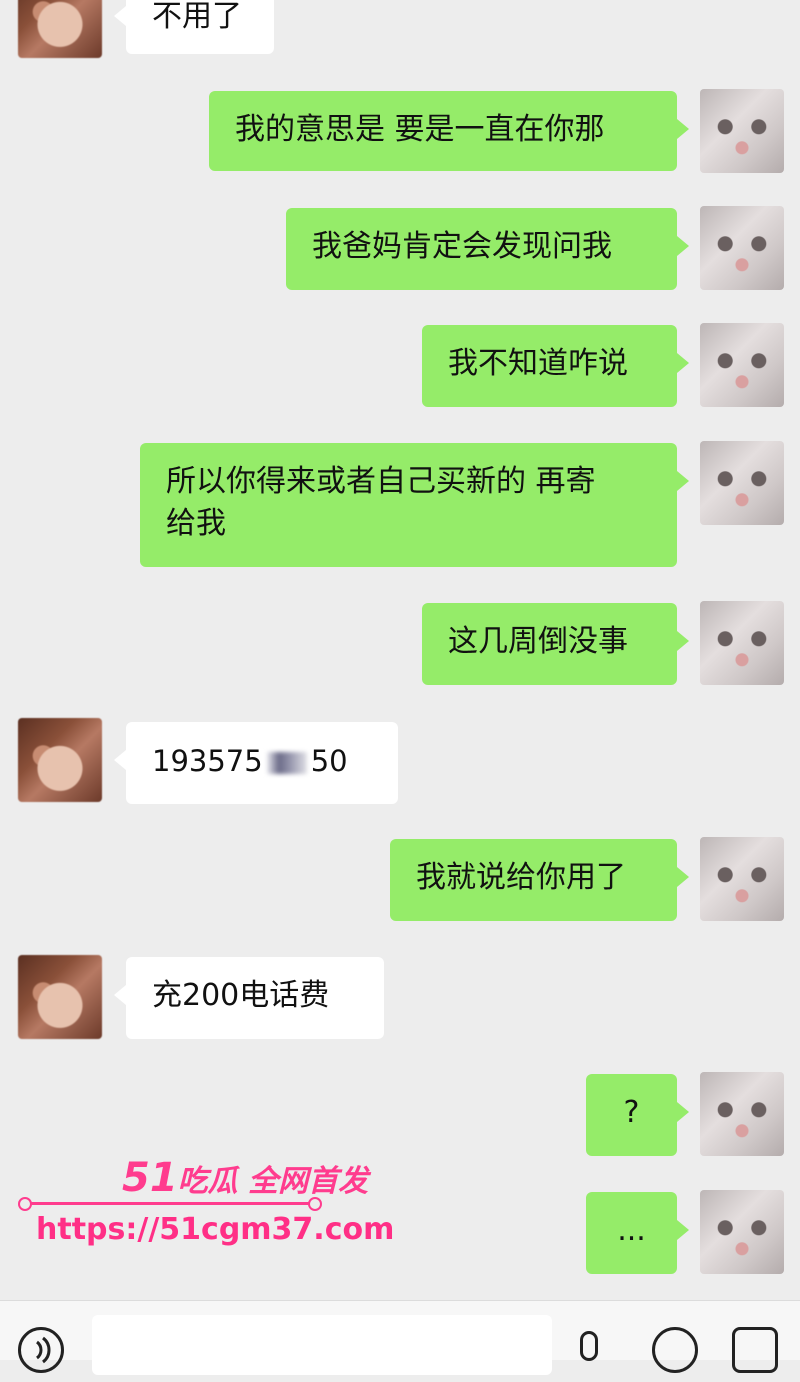 This screenshot has width=800, height=1382. I want to click on sent-message-bubble: 我就说给你用了, so click(539, 880).